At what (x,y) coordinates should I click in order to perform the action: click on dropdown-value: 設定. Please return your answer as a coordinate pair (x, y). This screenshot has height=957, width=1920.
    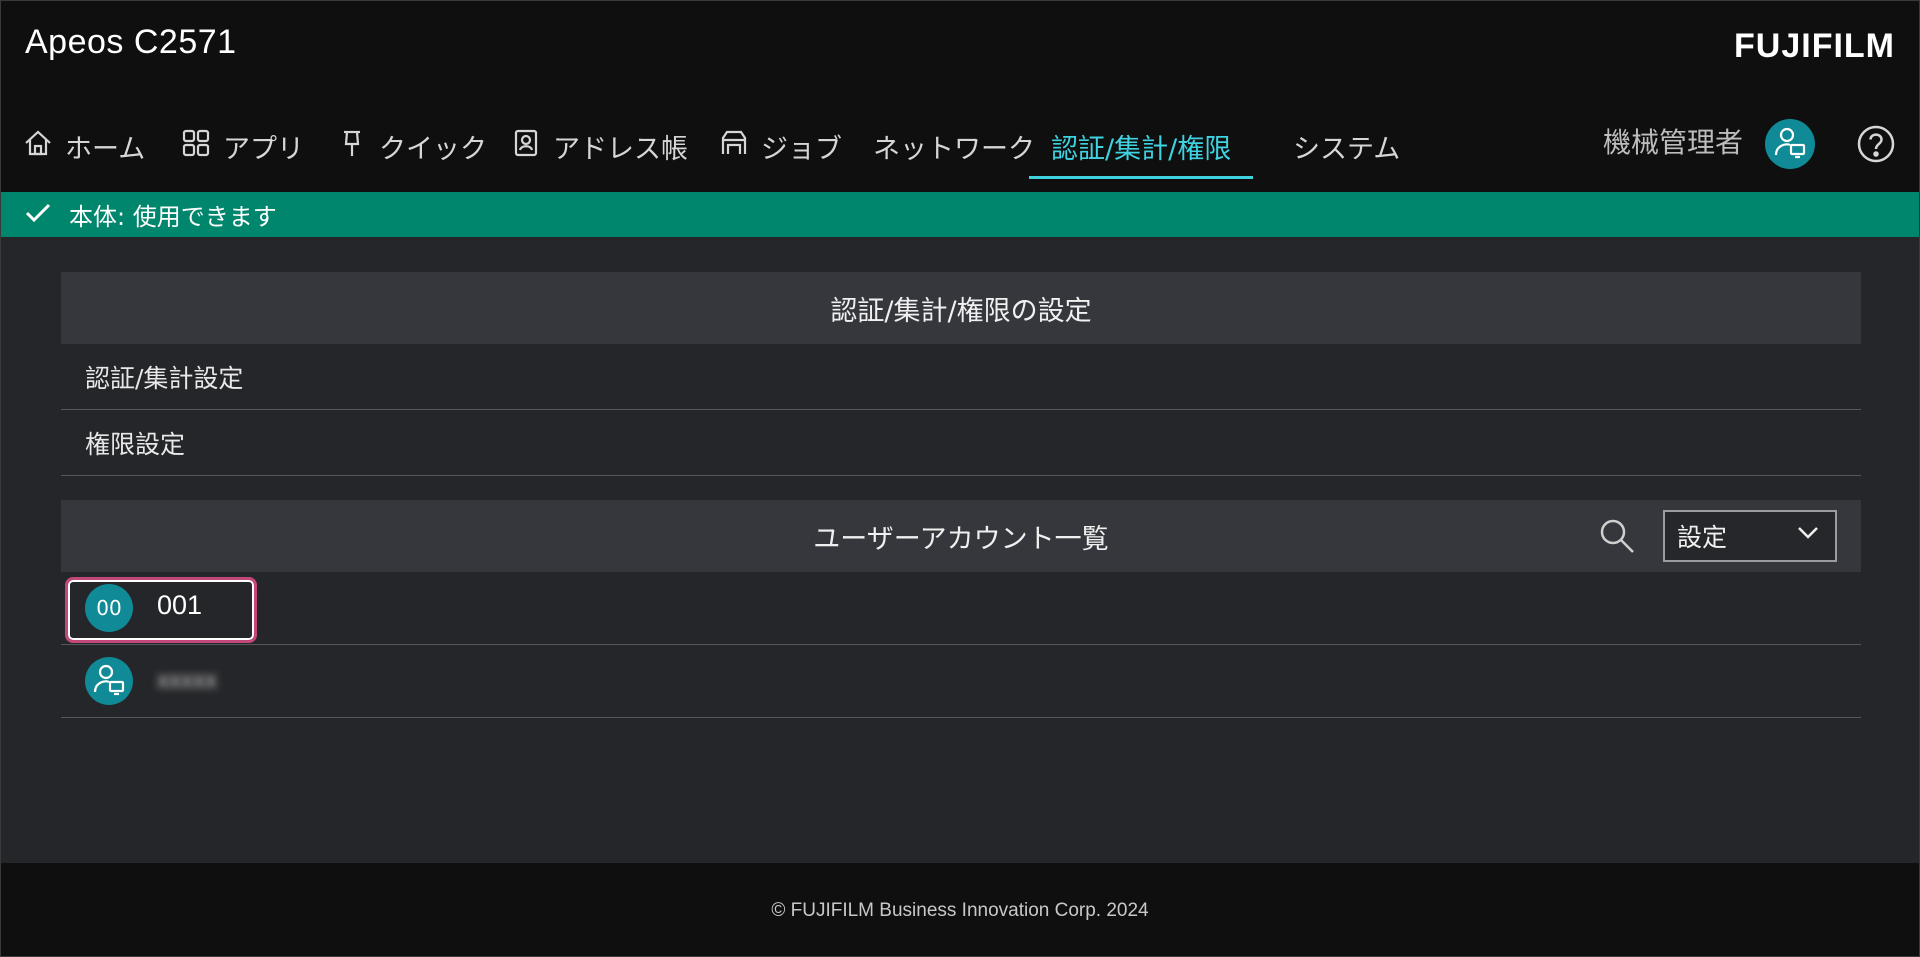
    Looking at the image, I should click on (1702, 537).